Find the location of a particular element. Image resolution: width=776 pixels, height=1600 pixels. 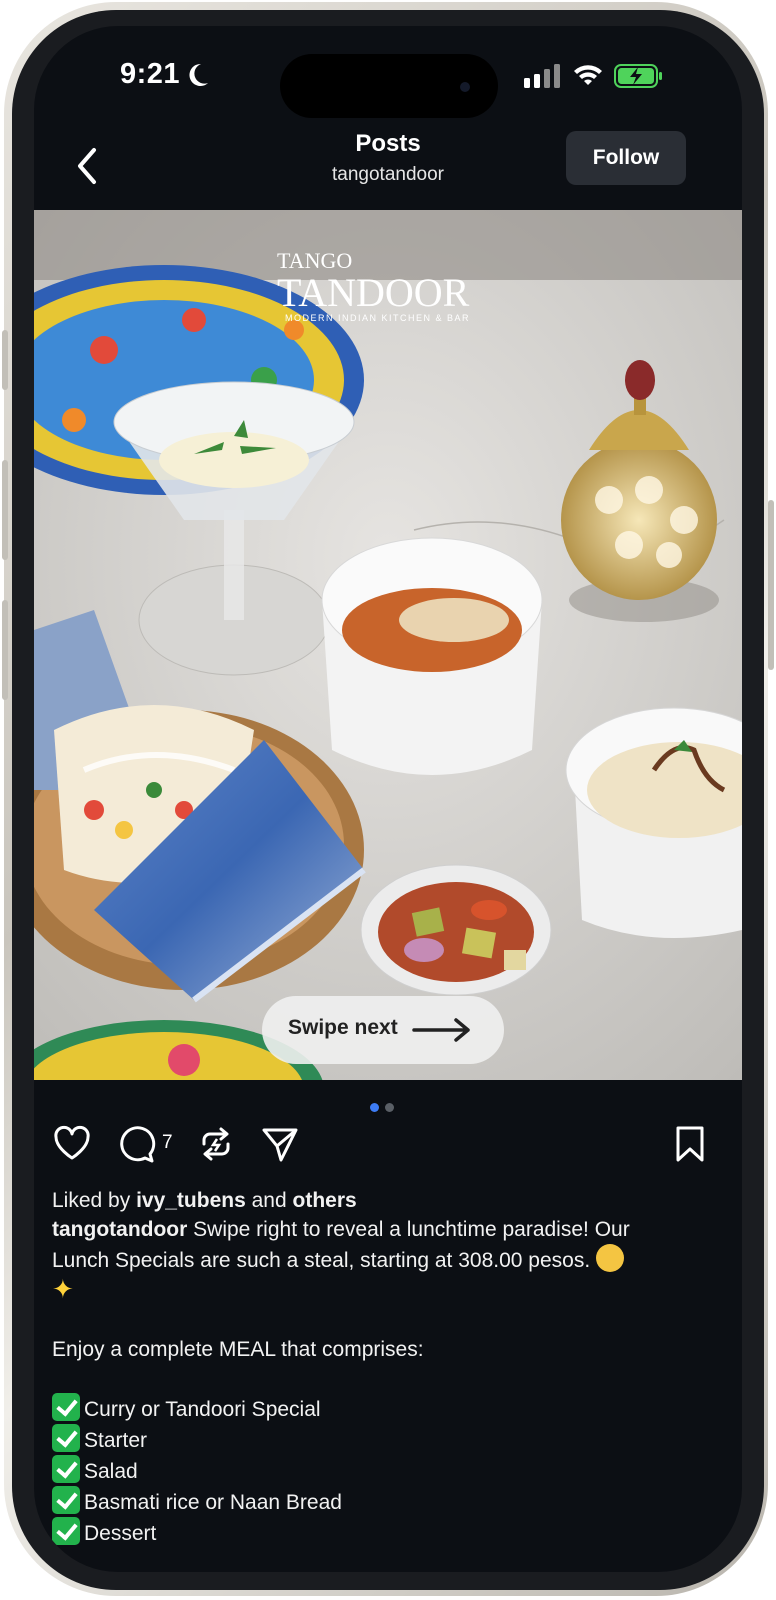

list-item-text: Salad is located at coordinates (111, 1471).